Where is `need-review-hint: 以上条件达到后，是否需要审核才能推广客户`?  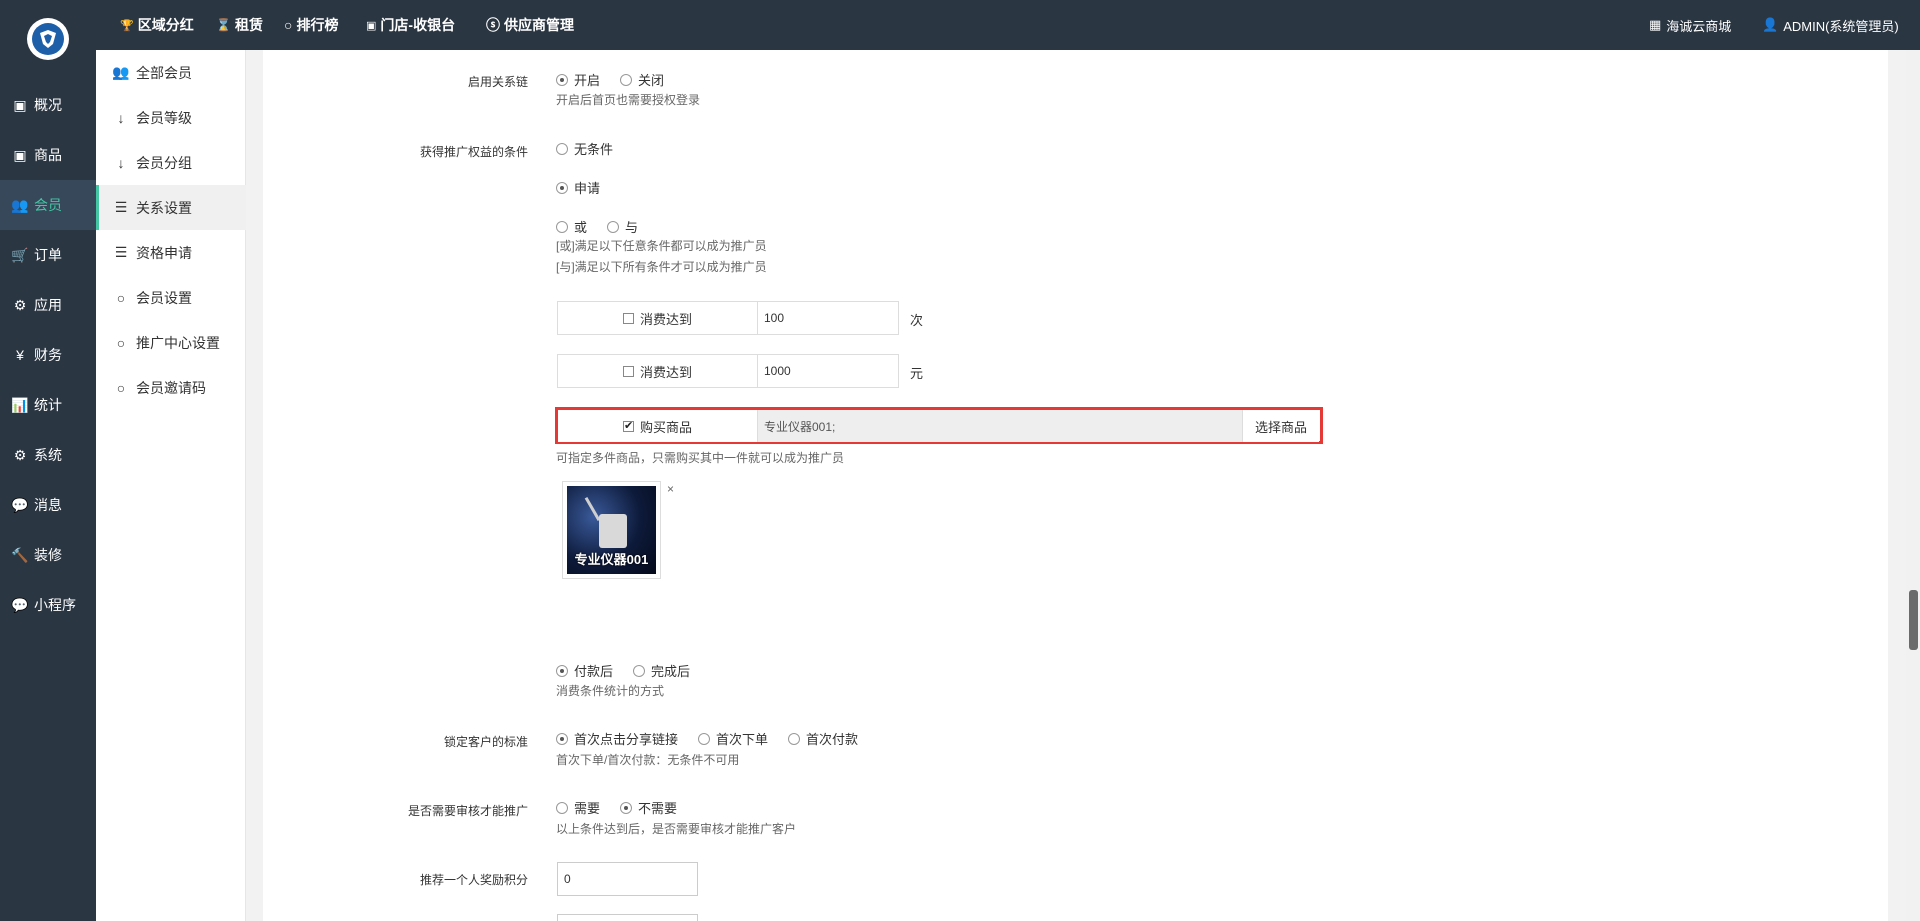
need-review-hint: 以上条件达到后，是否需要审核才能推广客户 is located at coordinates (676, 829).